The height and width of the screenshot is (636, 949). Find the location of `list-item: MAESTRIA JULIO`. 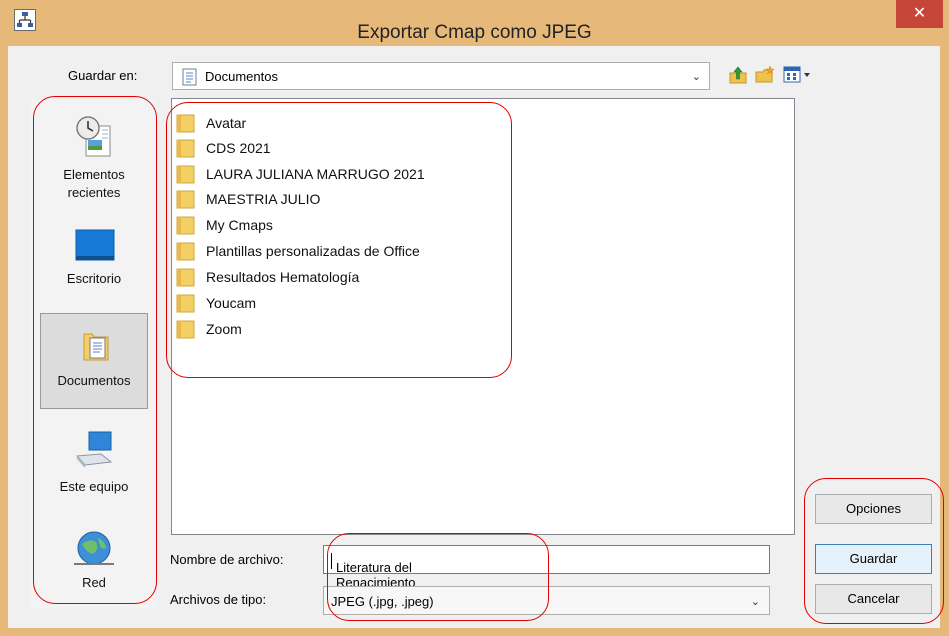

list-item: MAESTRIA JULIO is located at coordinates (248, 199).